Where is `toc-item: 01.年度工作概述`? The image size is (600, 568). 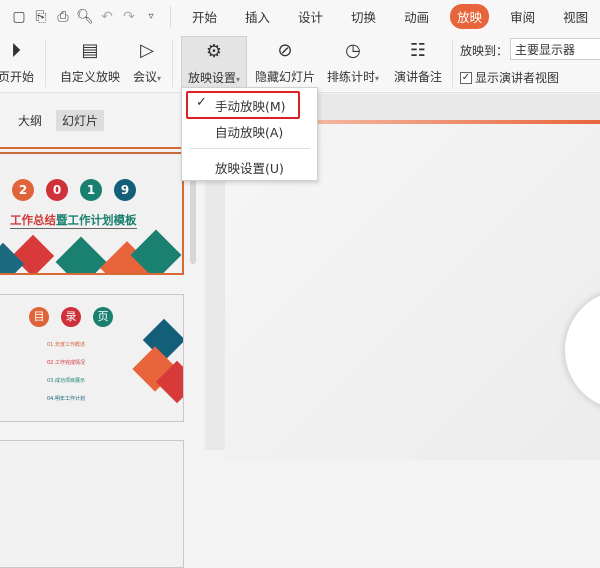 toc-item: 01.年度工作概述 is located at coordinates (66, 345).